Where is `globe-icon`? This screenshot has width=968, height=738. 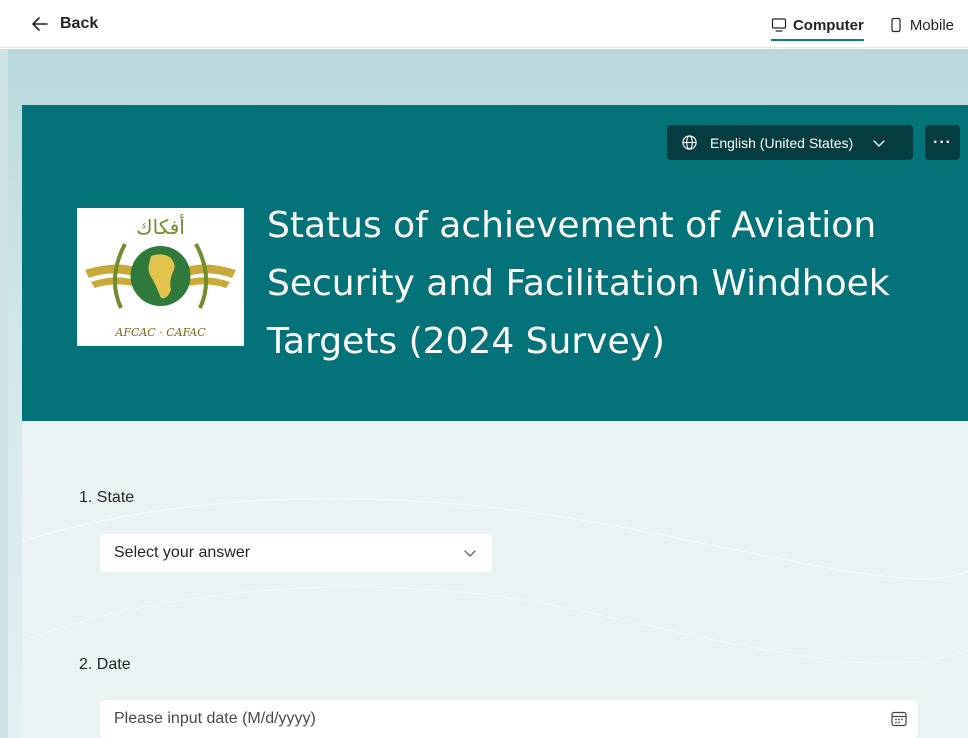 globe-icon is located at coordinates (689, 142).